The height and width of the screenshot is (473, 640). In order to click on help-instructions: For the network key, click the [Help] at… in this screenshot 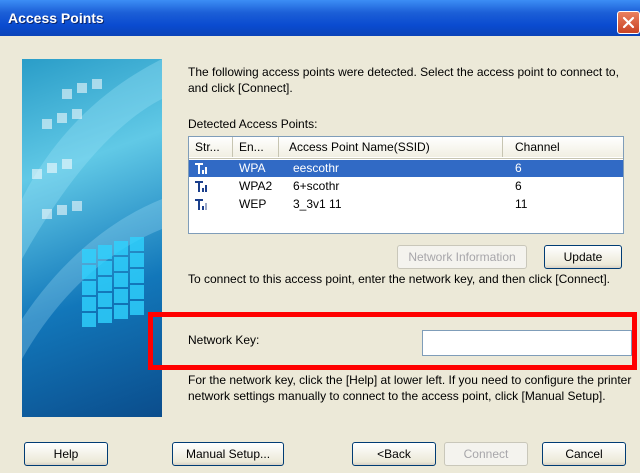, I will do `click(410, 388)`.